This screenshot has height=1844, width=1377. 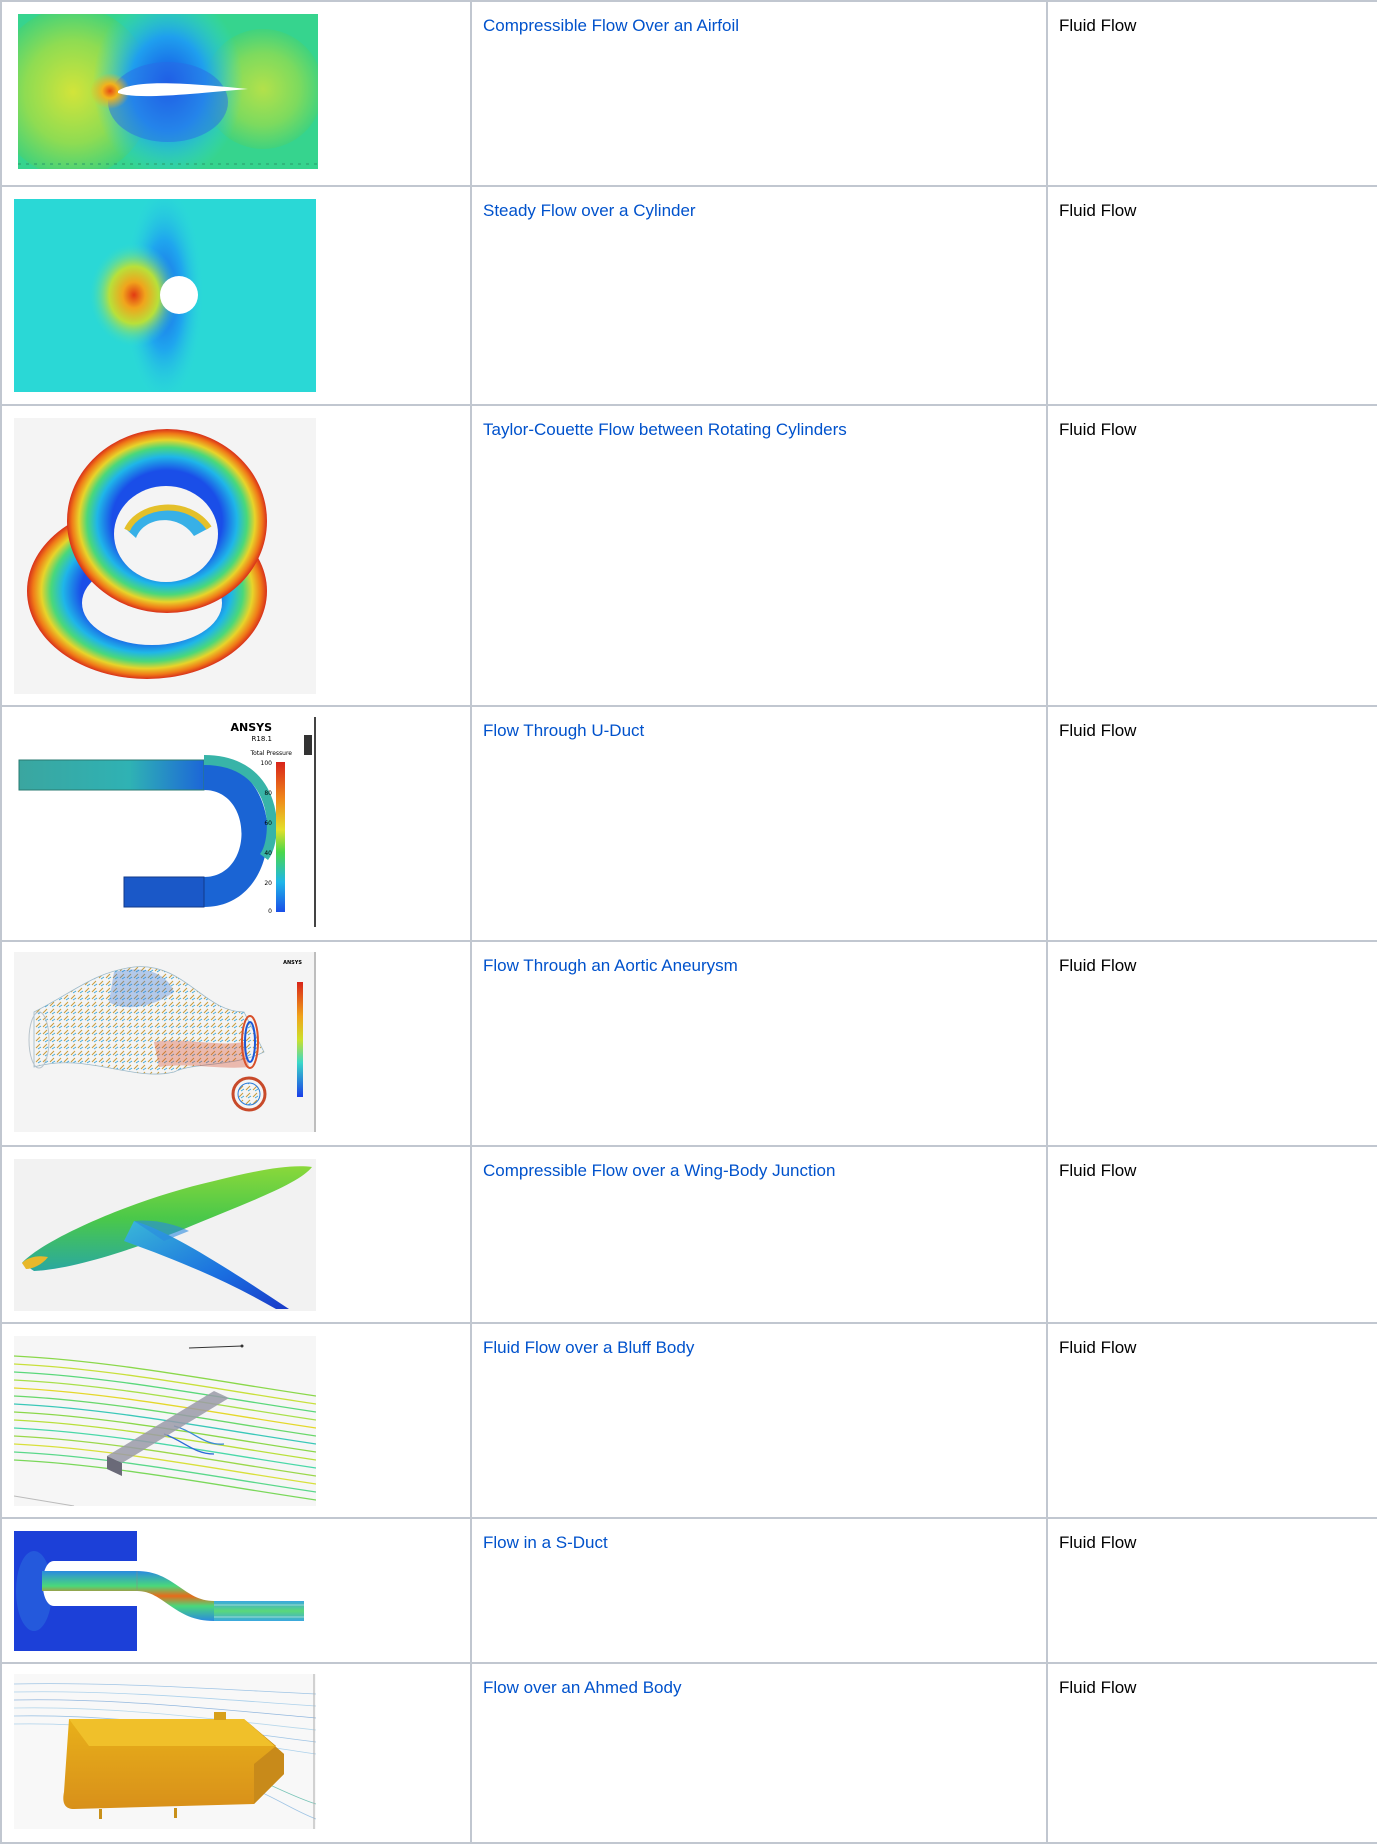 I want to click on row-link: Fluid Flow over a Bluff Body, so click(x=764, y=1348).